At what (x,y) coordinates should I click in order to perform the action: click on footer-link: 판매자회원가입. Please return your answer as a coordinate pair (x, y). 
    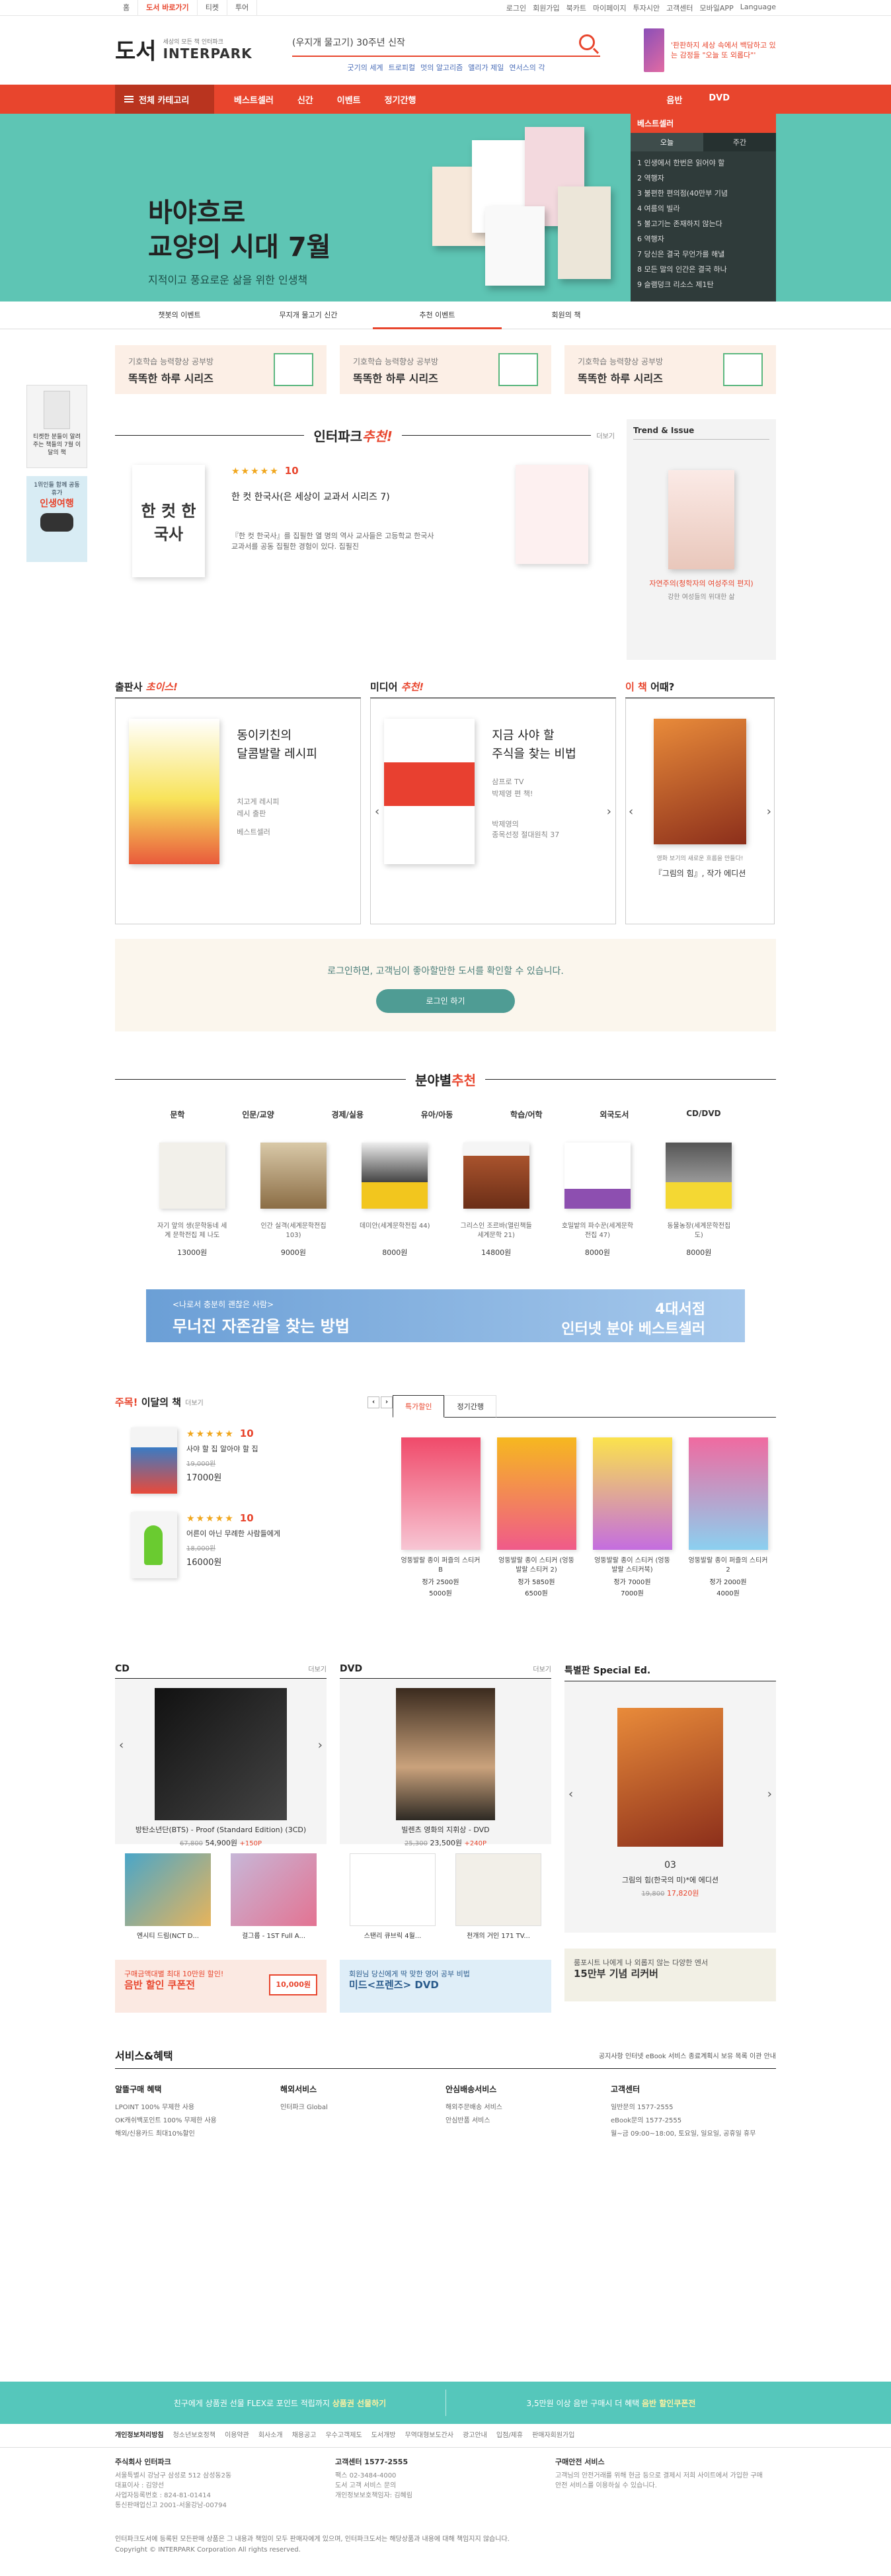
    Looking at the image, I should click on (553, 2436).